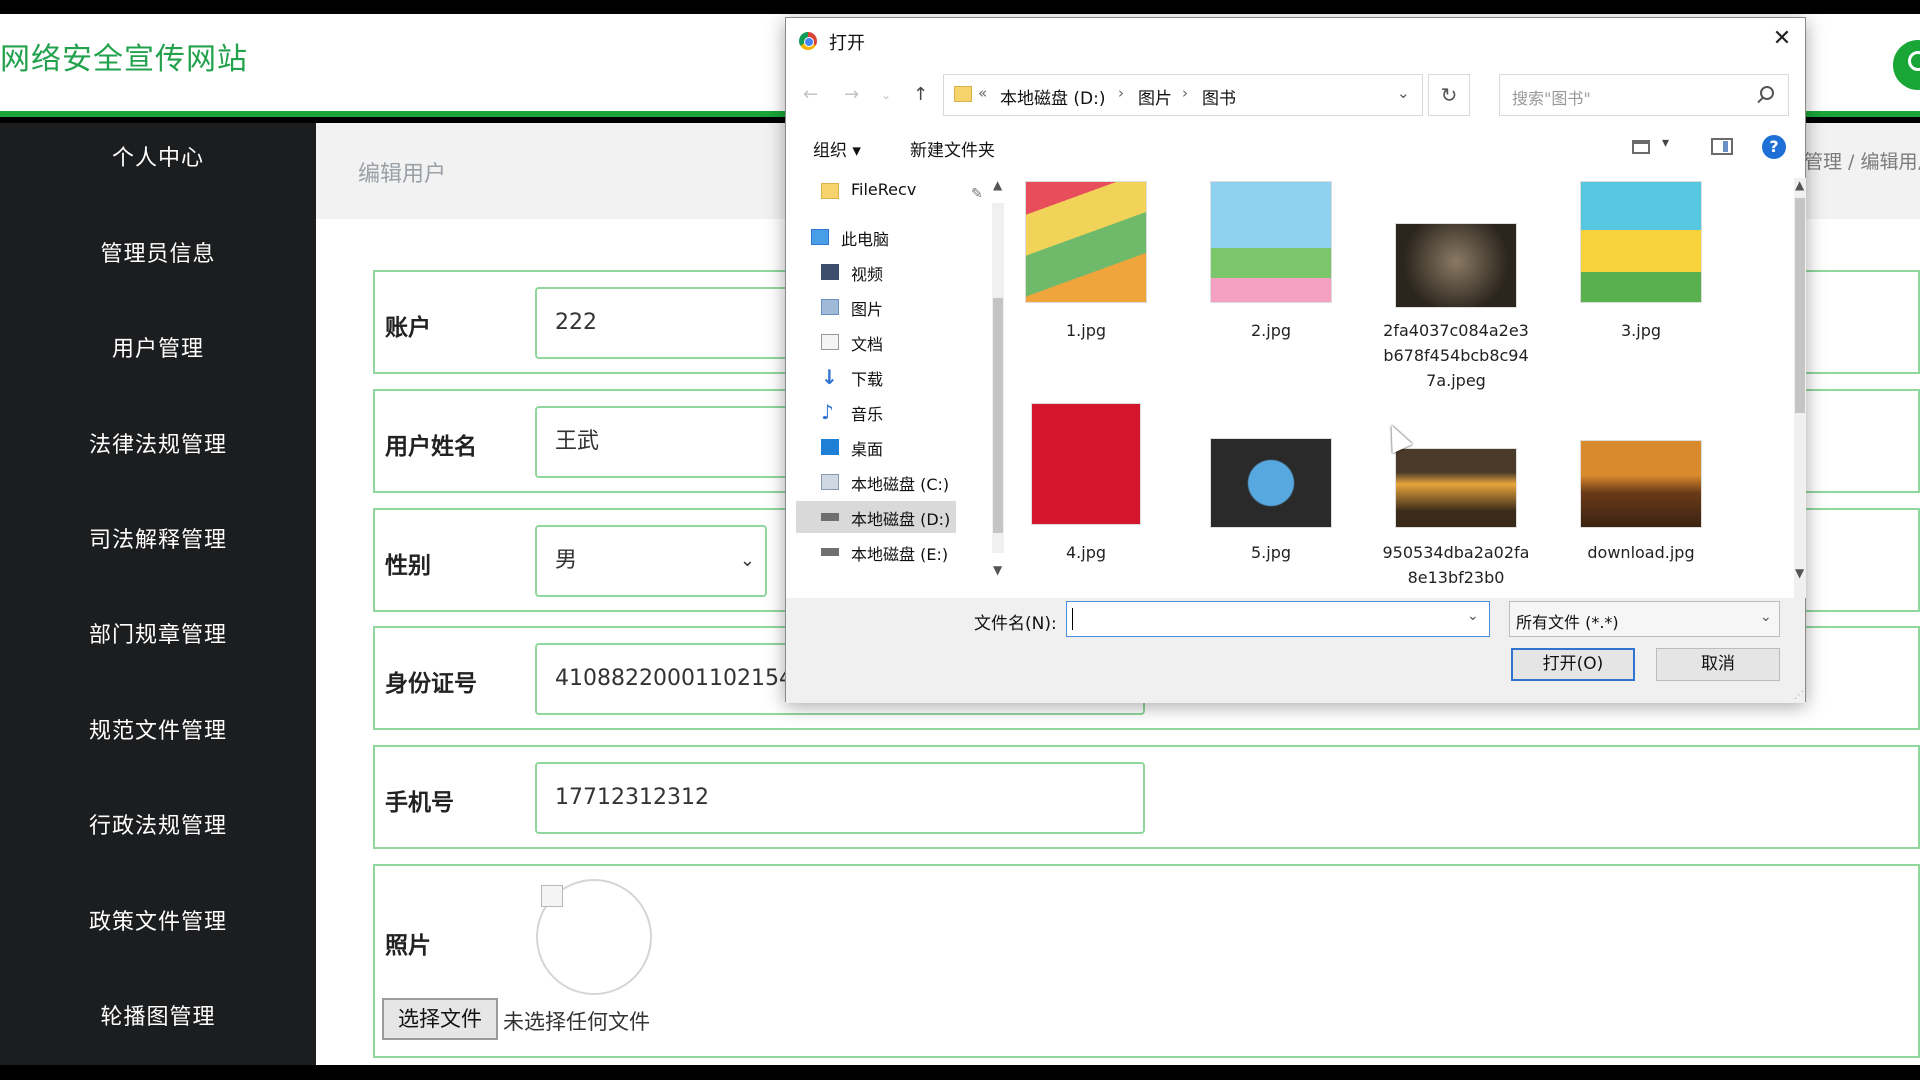 The image size is (1920, 1080). I want to click on new-folder-button: 新建文件夹, so click(952, 148).